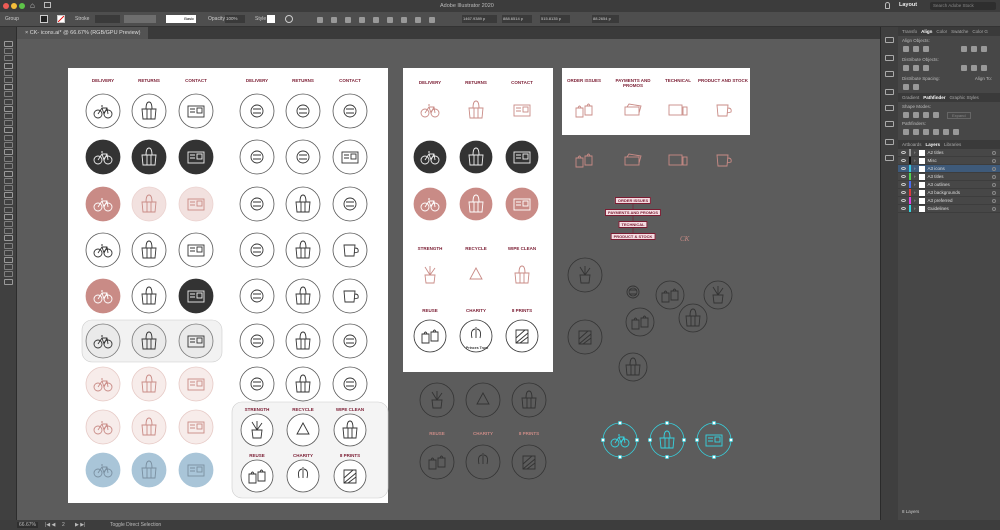 This screenshot has width=1000, height=530. I want to click on zoom-level: 66.67%, so click(27, 525).